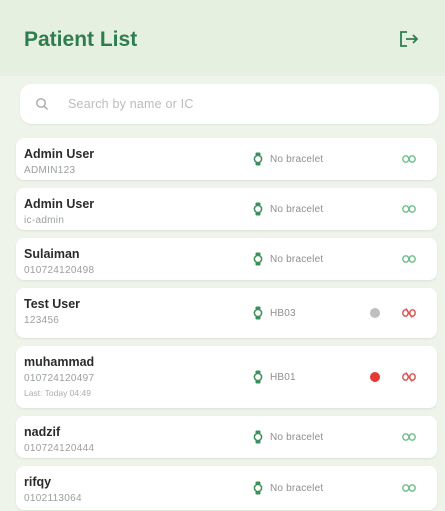 This screenshot has height=511, width=445. Describe the element at coordinates (226, 209) in the screenshot. I see `patient-row: Admin User ic-admin No bracelet` at that location.